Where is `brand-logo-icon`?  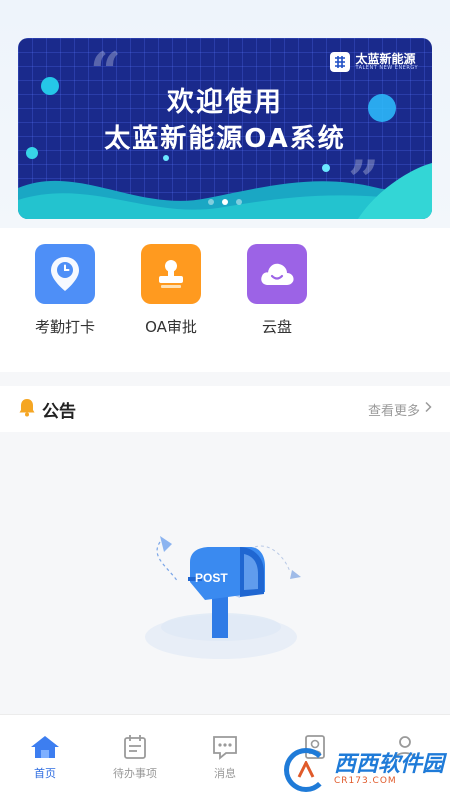 brand-logo-icon is located at coordinates (340, 62).